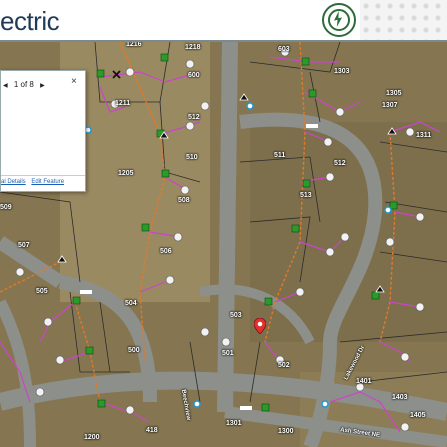 The height and width of the screenshot is (447, 447). I want to click on parcel-label: 418, so click(152, 430).